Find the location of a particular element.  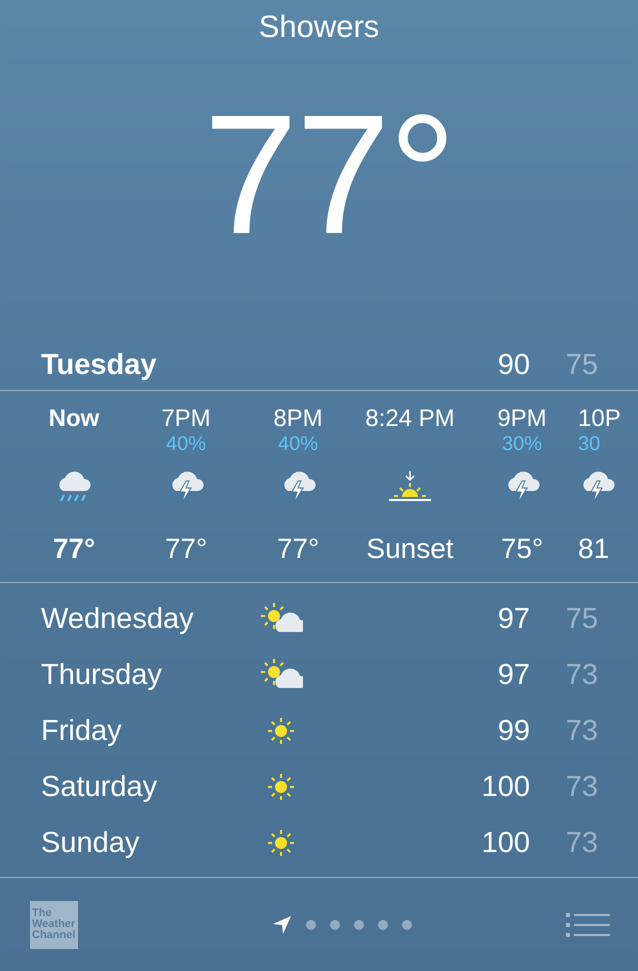

hour-label: Now is located at coordinates (74, 419).